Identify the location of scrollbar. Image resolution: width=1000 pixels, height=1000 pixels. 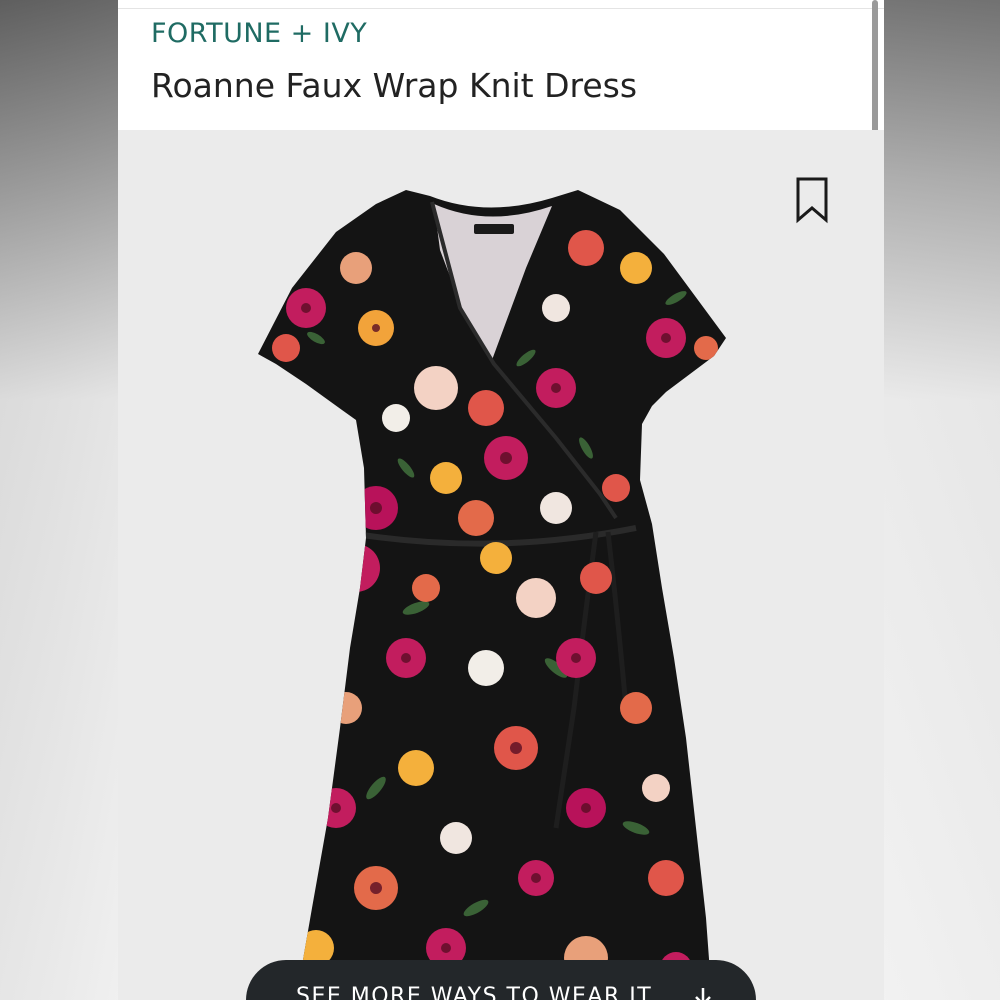
(875, 68).